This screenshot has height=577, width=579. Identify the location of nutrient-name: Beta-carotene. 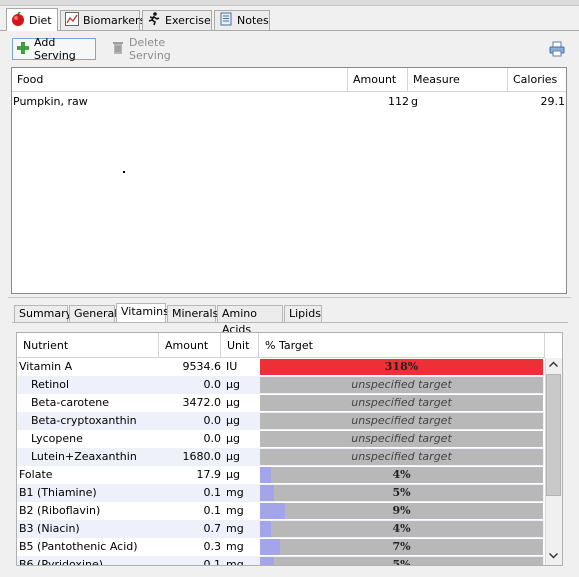
(70, 402).